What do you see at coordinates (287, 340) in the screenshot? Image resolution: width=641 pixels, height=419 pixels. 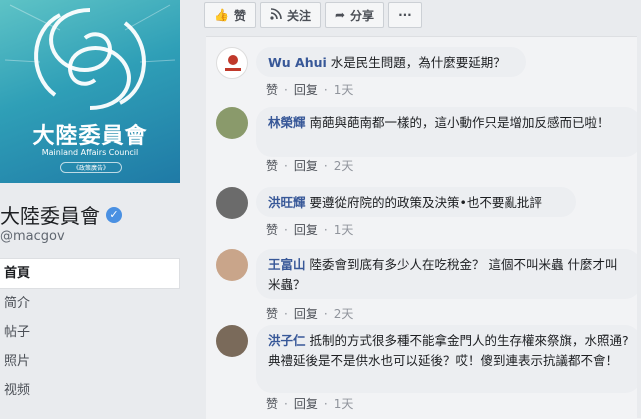 I see `comment-author: 洪子仁` at bounding box center [287, 340].